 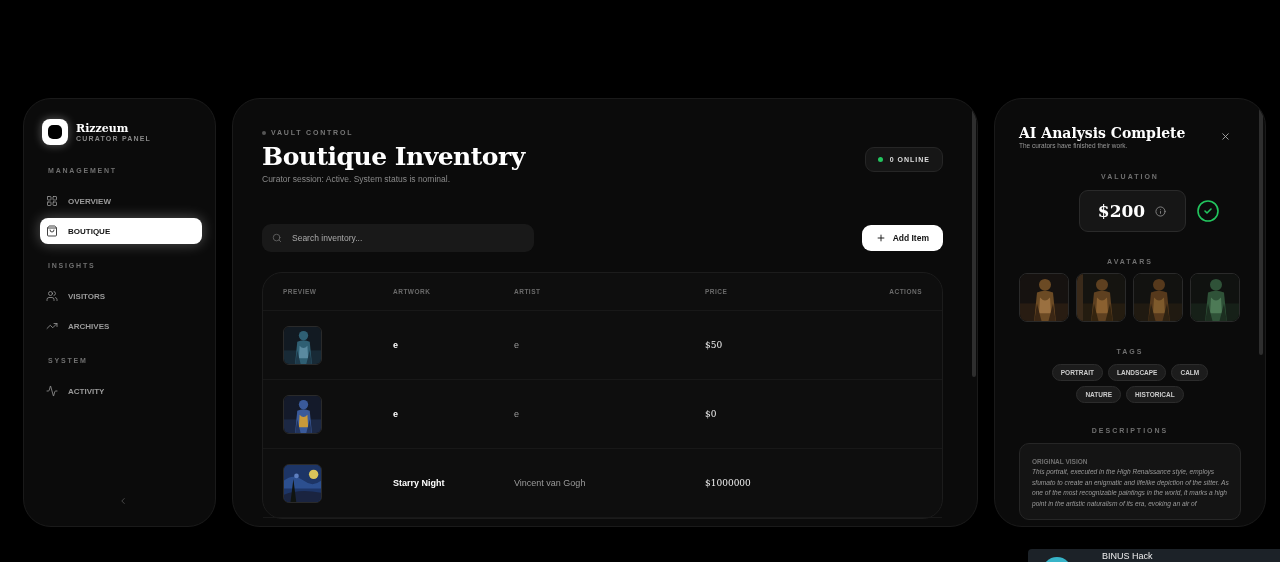 What do you see at coordinates (121, 231) in the screenshot?
I see `nav-item: BOUTIQUE` at bounding box center [121, 231].